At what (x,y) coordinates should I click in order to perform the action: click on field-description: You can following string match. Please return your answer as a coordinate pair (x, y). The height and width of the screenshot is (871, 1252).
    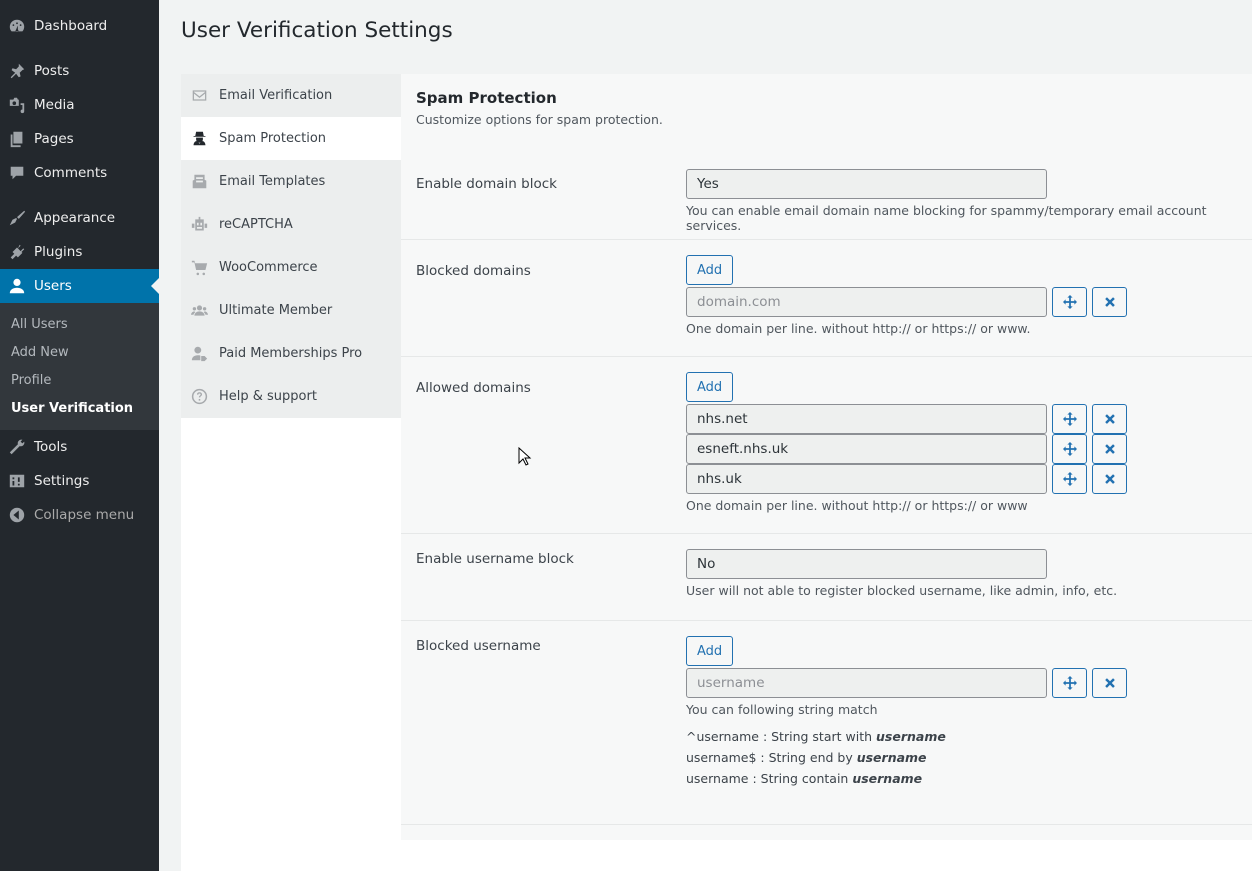
    Looking at the image, I should click on (782, 709).